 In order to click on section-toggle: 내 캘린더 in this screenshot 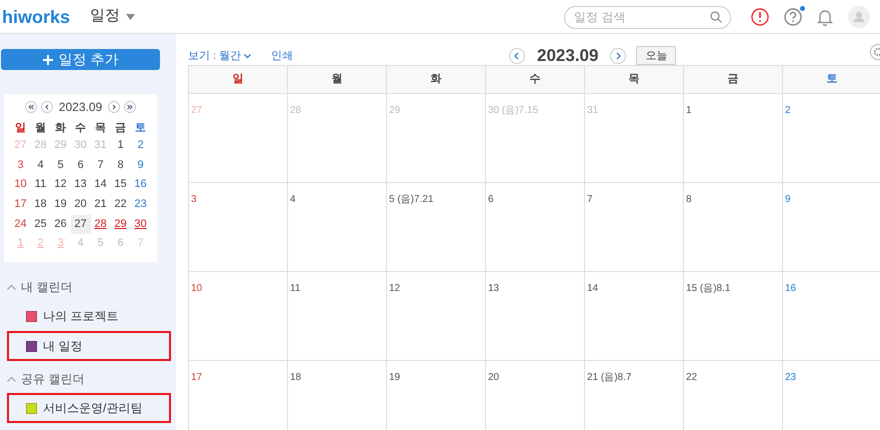, I will do `click(88, 287)`.